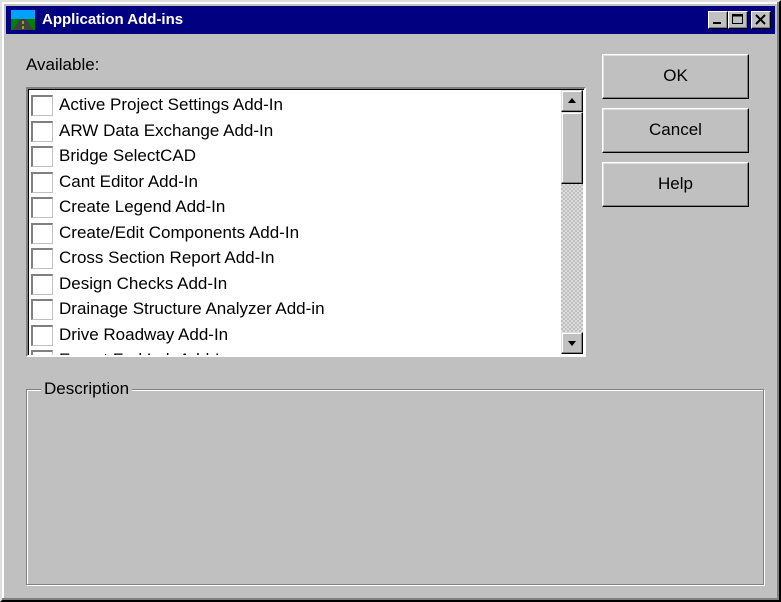 This screenshot has width=781, height=602. I want to click on cancel-button: Cancel, so click(675, 130).